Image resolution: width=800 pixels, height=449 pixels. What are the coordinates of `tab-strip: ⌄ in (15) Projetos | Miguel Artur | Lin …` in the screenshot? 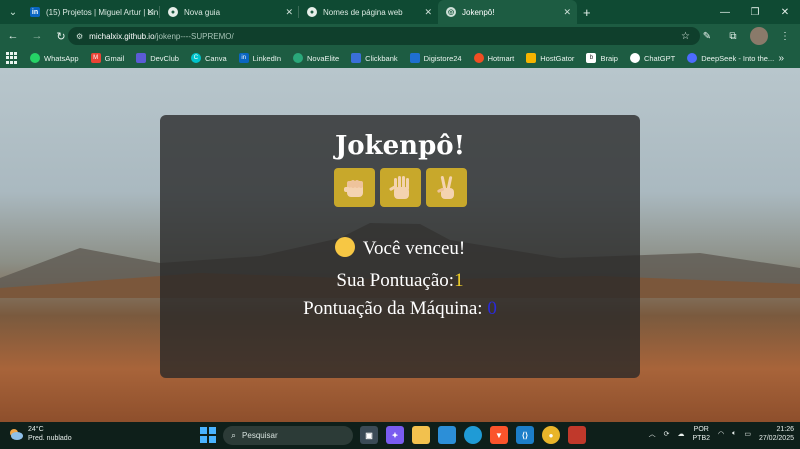 It's located at (400, 12).